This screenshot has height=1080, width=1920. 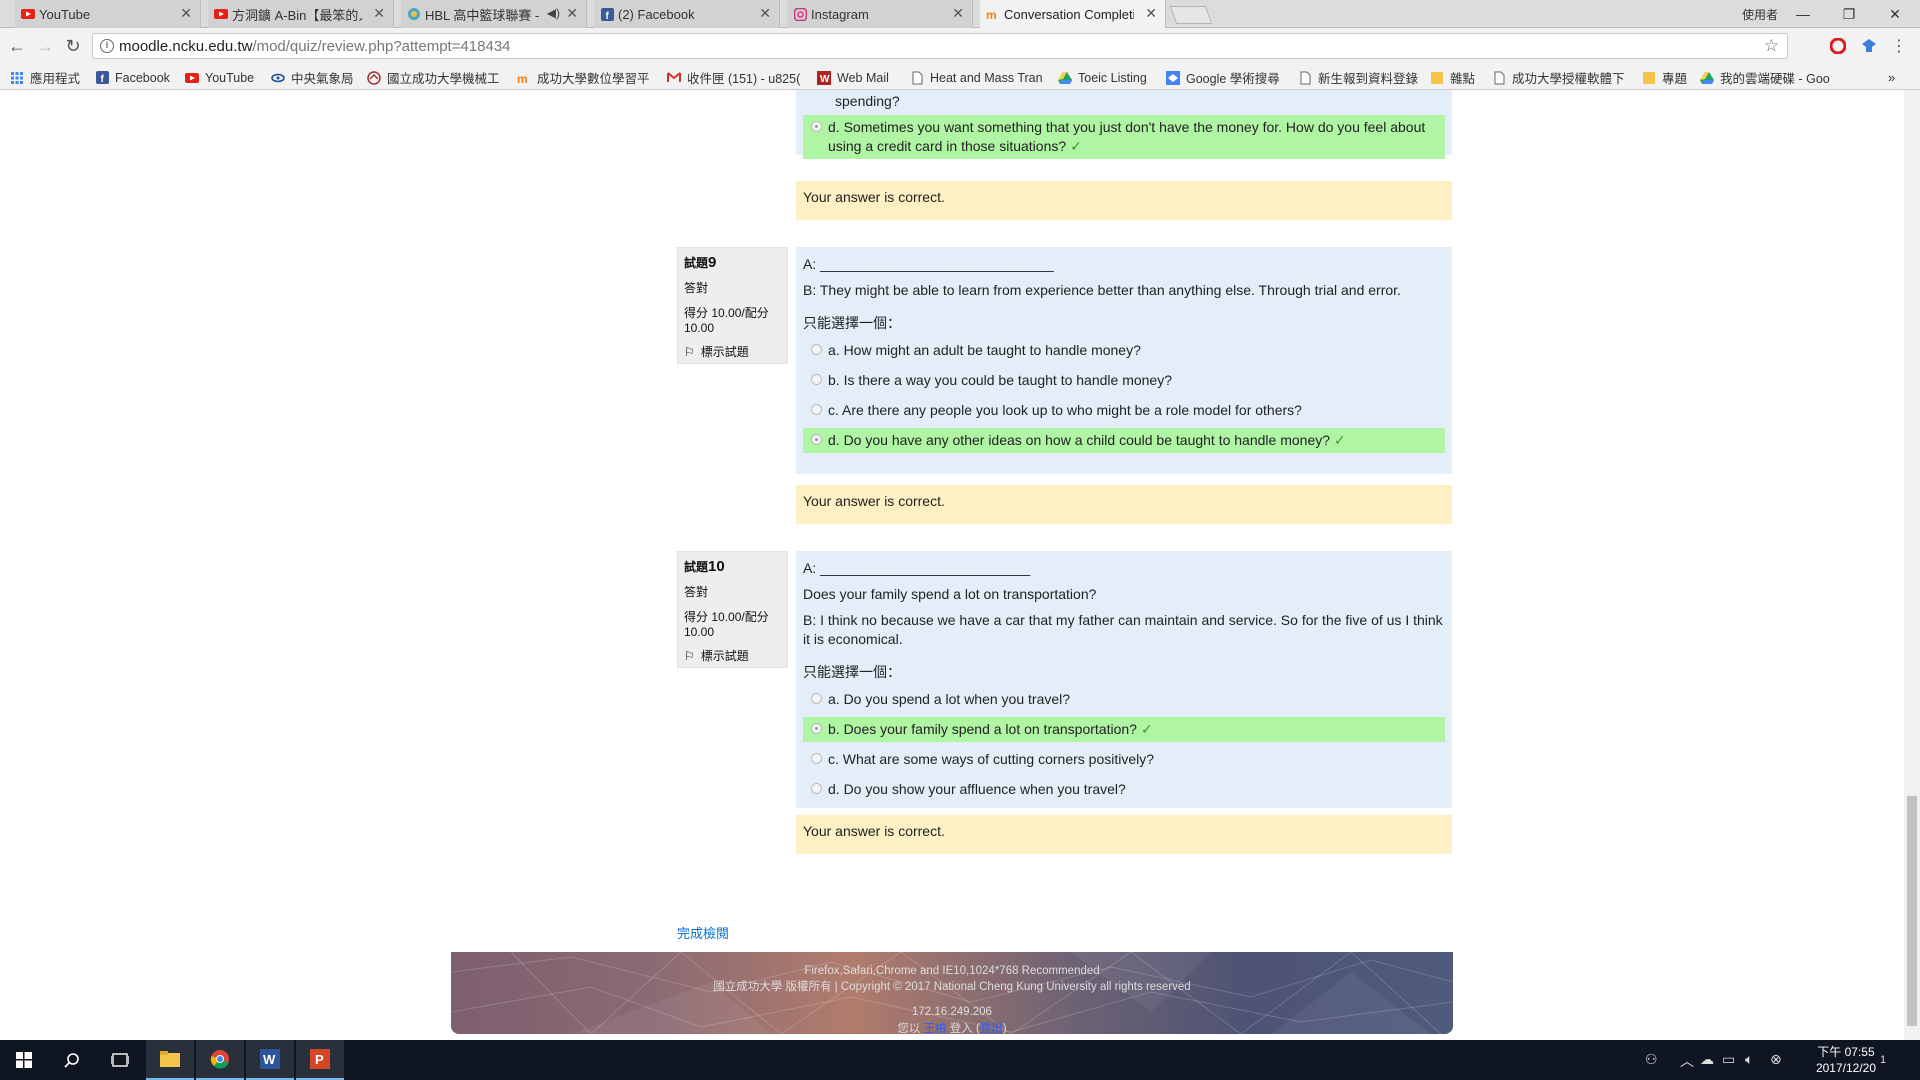 What do you see at coordinates (991, 1028) in the screenshot?
I see `logout-link: 登出` at bounding box center [991, 1028].